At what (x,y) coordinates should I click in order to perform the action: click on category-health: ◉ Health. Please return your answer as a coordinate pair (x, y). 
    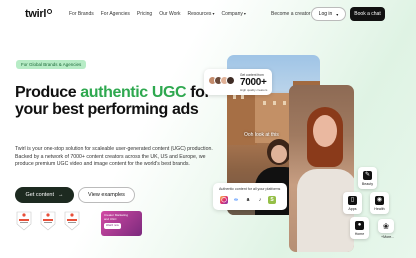
    Looking at the image, I should click on (379, 203).